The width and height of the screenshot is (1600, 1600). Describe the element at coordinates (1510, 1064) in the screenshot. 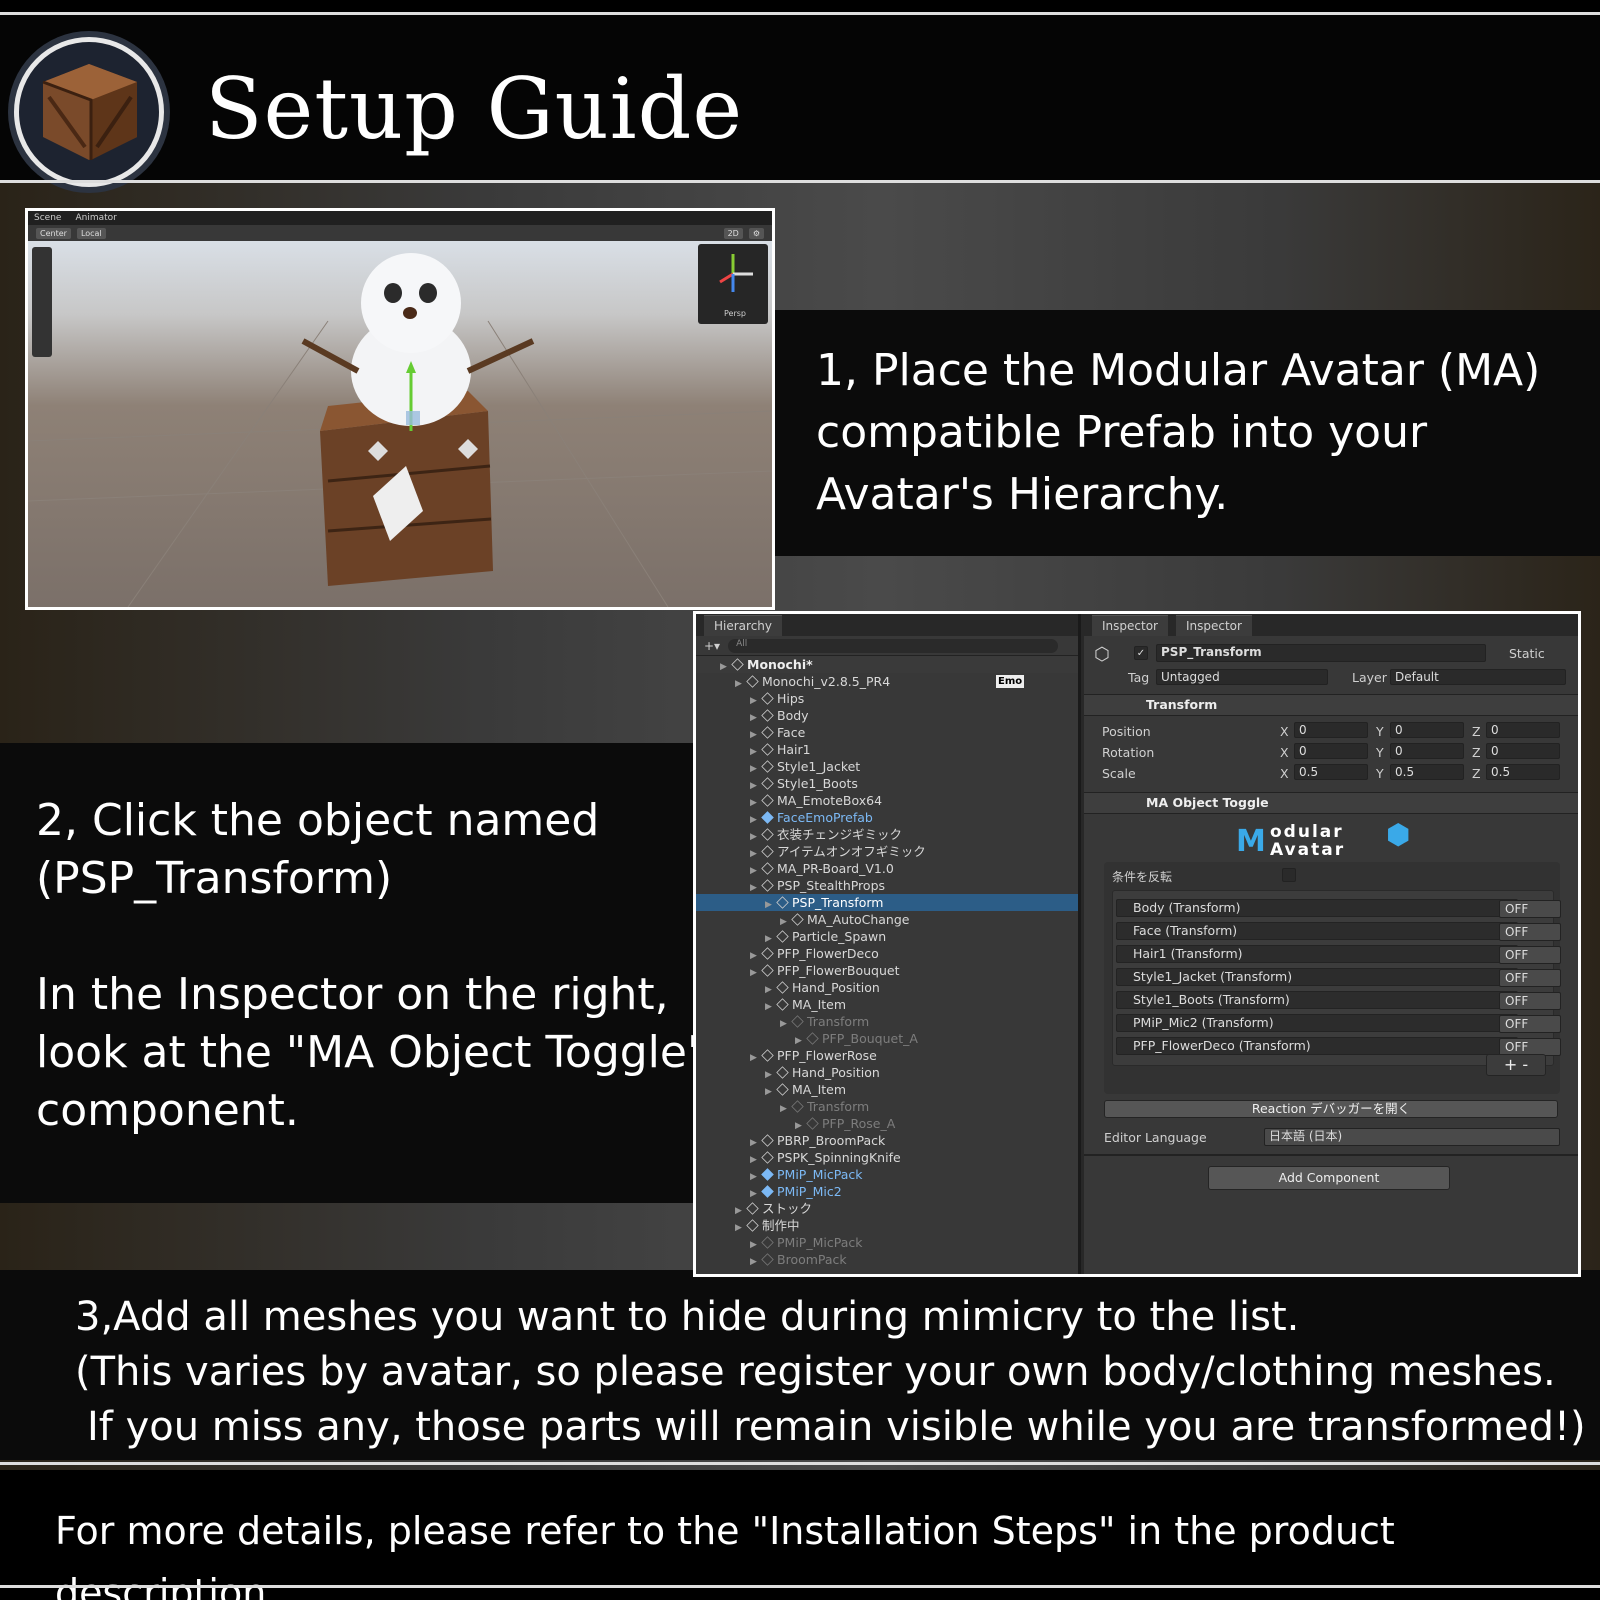

I see `add-item-button: +` at that location.